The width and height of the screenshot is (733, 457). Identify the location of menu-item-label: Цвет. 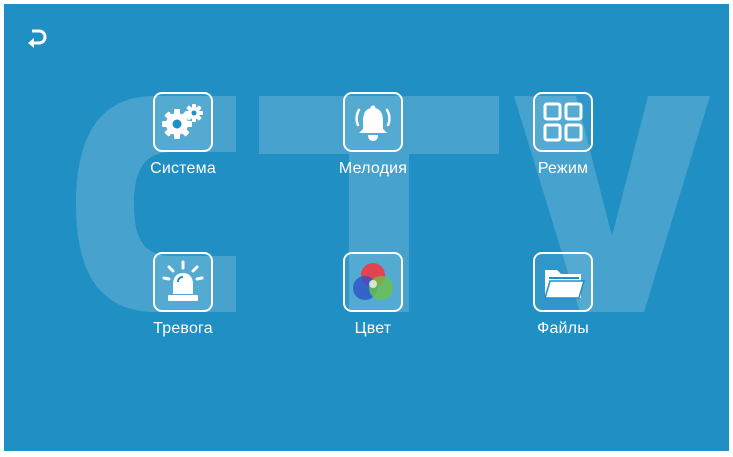
(373, 328).